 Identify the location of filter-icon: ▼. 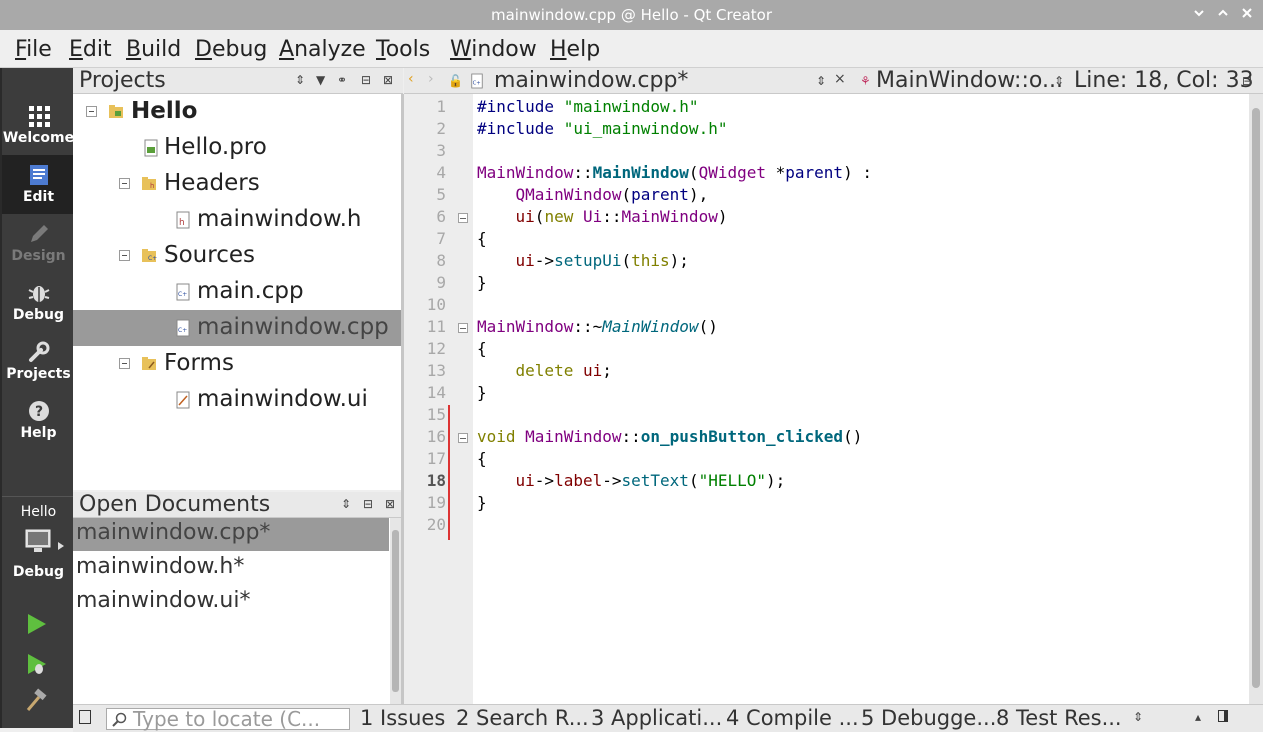
(320, 80).